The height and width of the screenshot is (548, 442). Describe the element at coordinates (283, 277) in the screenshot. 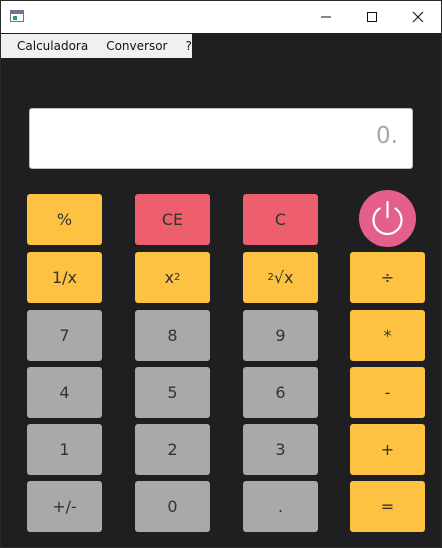

I see `square-root-label: √x` at that location.